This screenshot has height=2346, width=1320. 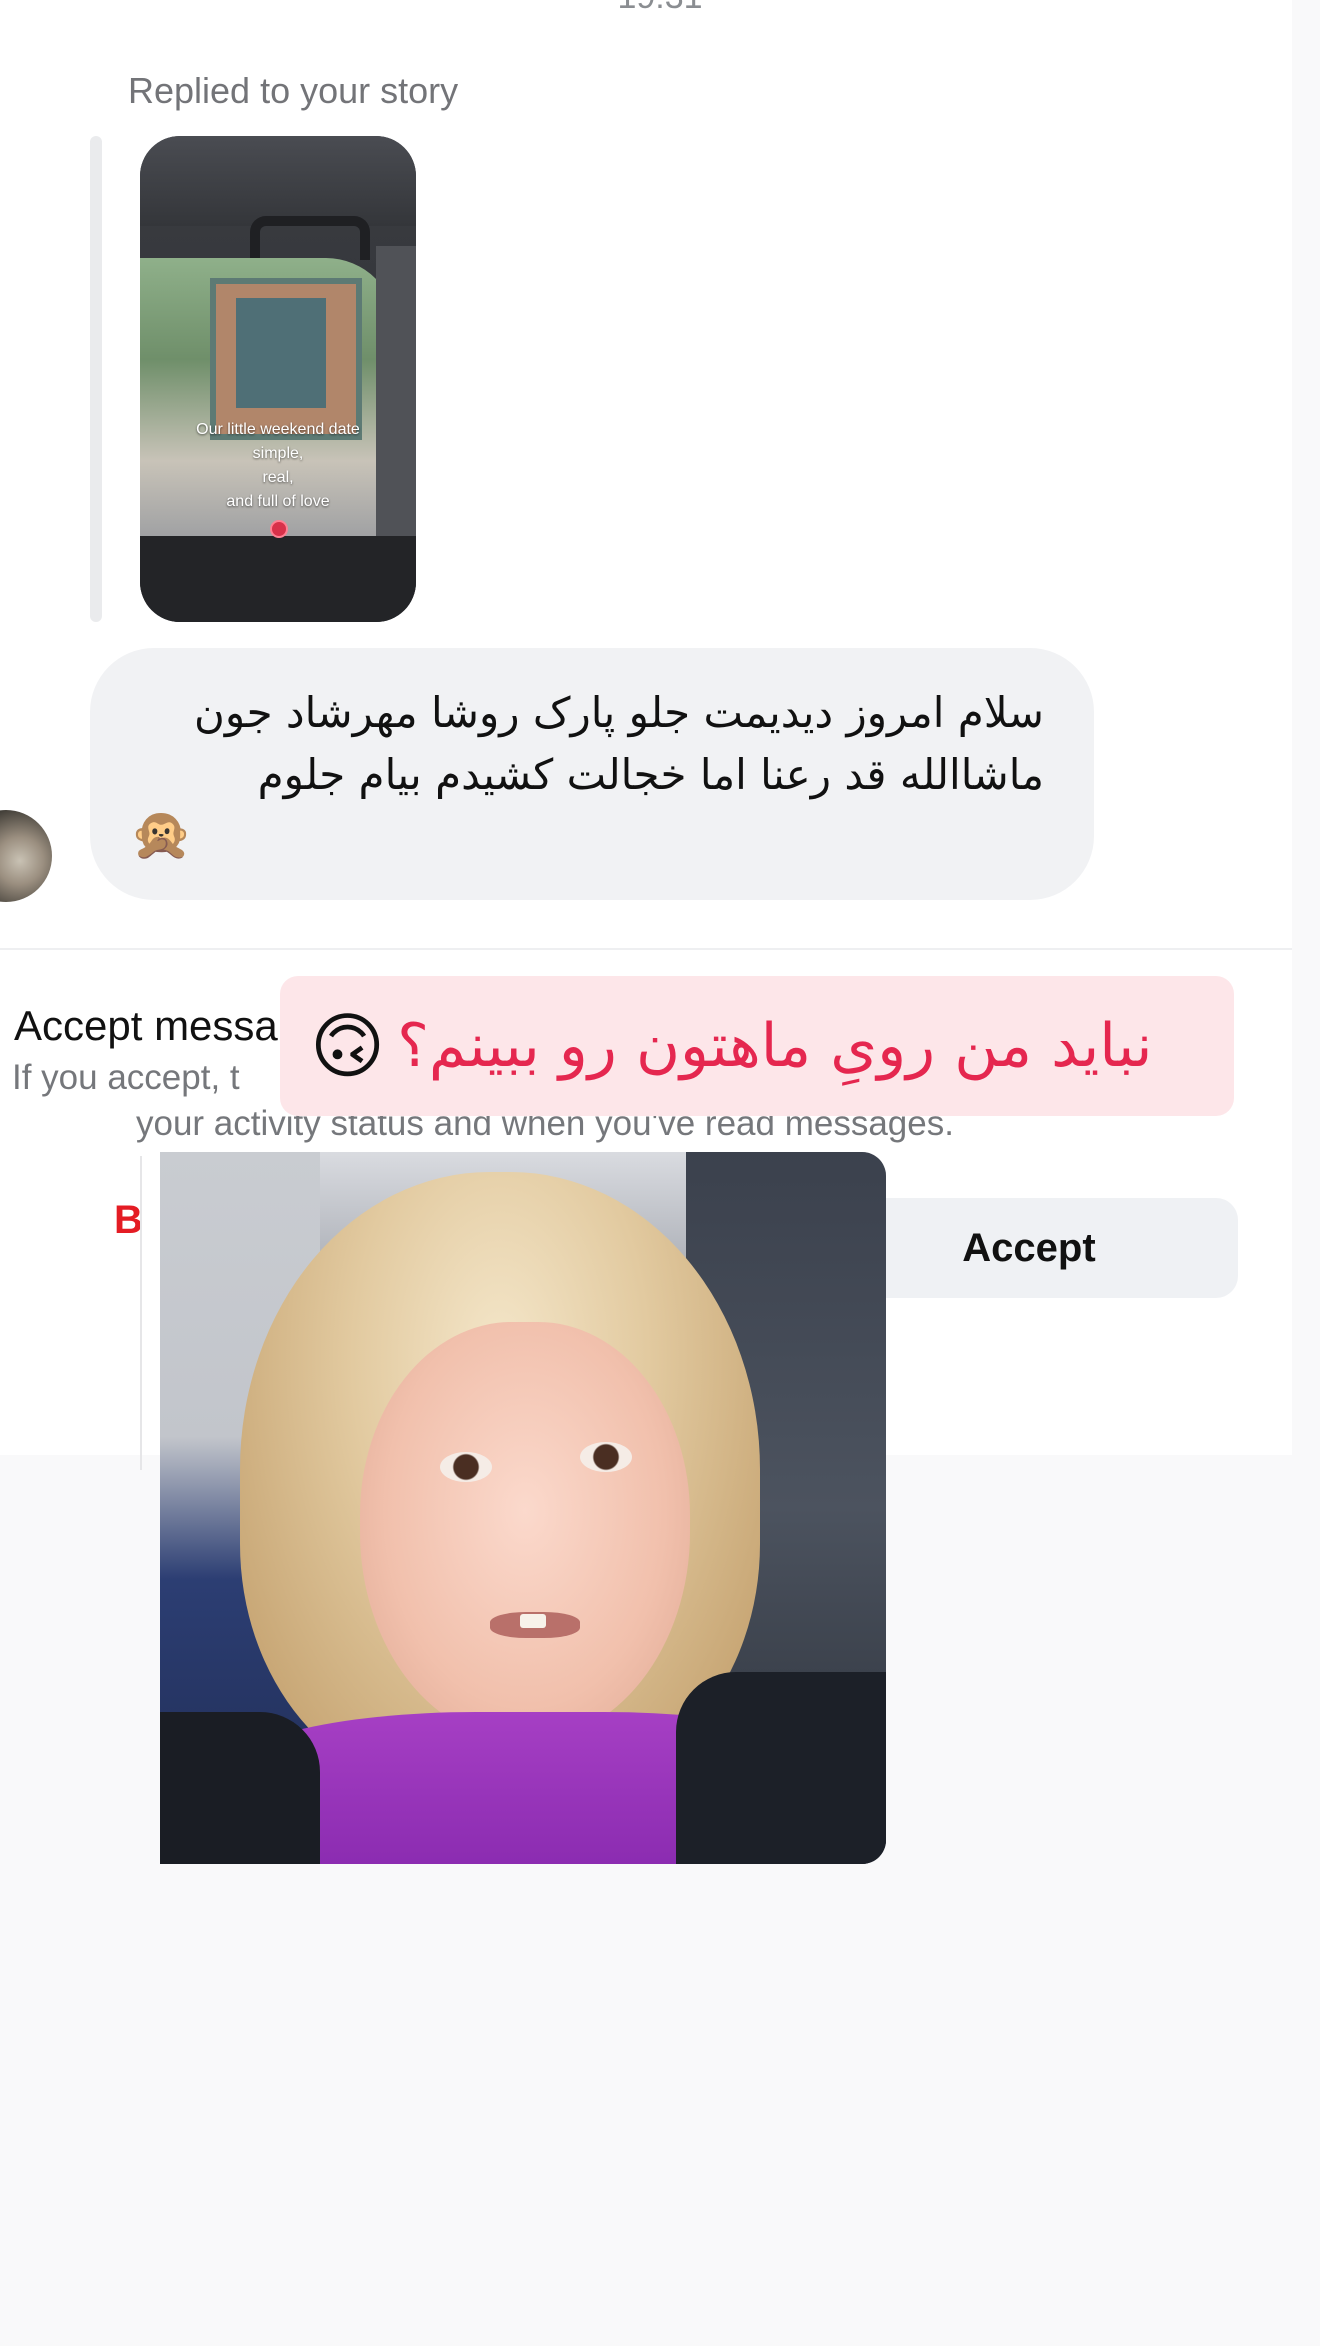 What do you see at coordinates (278, 579) in the screenshot?
I see `story-car-door` at bounding box center [278, 579].